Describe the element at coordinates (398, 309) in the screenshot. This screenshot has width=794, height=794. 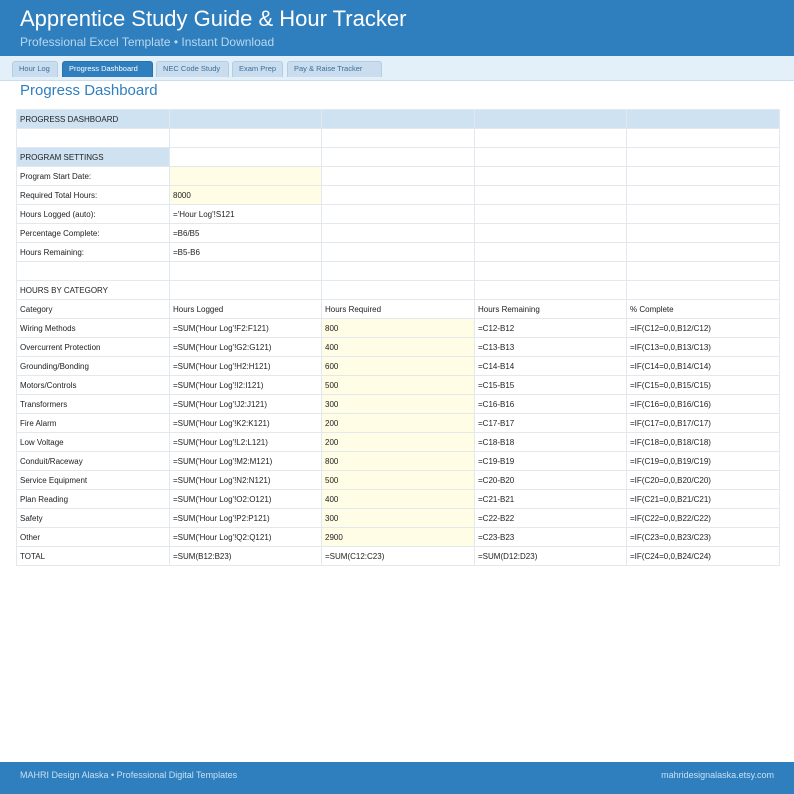
I see `column-header: Hours Required` at that location.